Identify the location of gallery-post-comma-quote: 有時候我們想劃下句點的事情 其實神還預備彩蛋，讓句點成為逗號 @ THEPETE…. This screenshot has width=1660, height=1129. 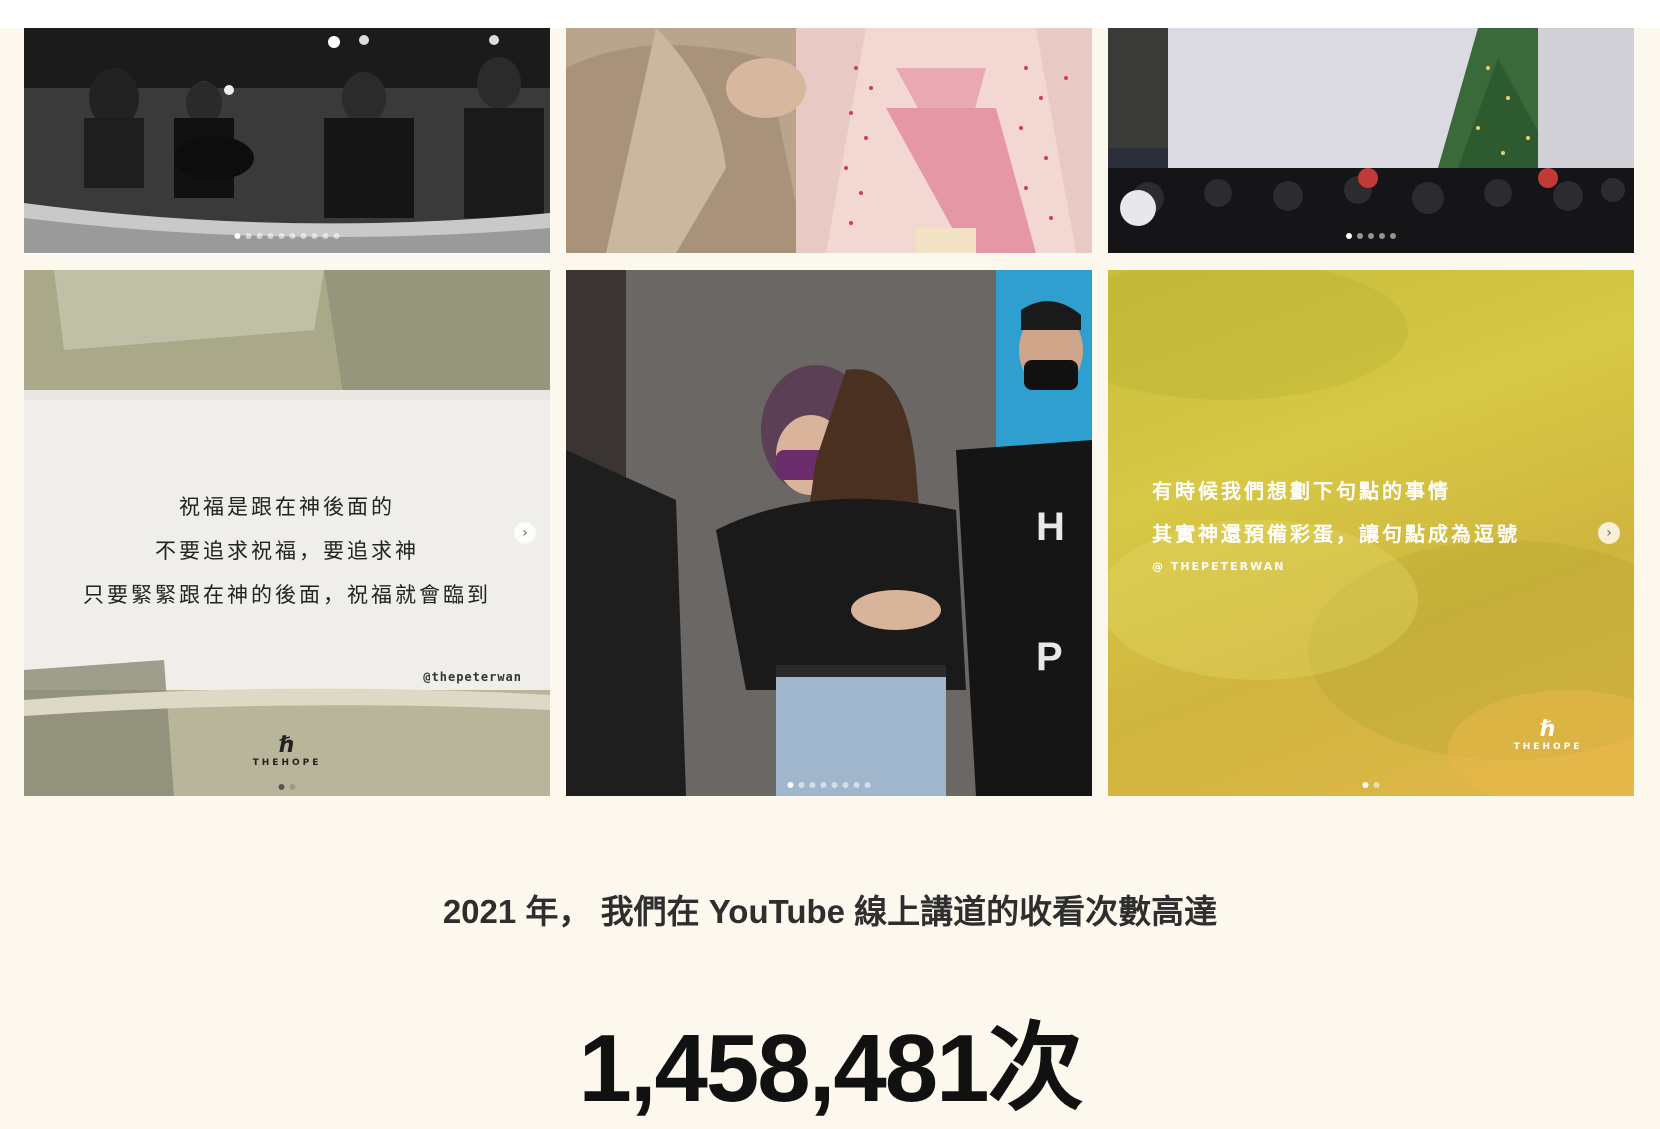
(1371, 533).